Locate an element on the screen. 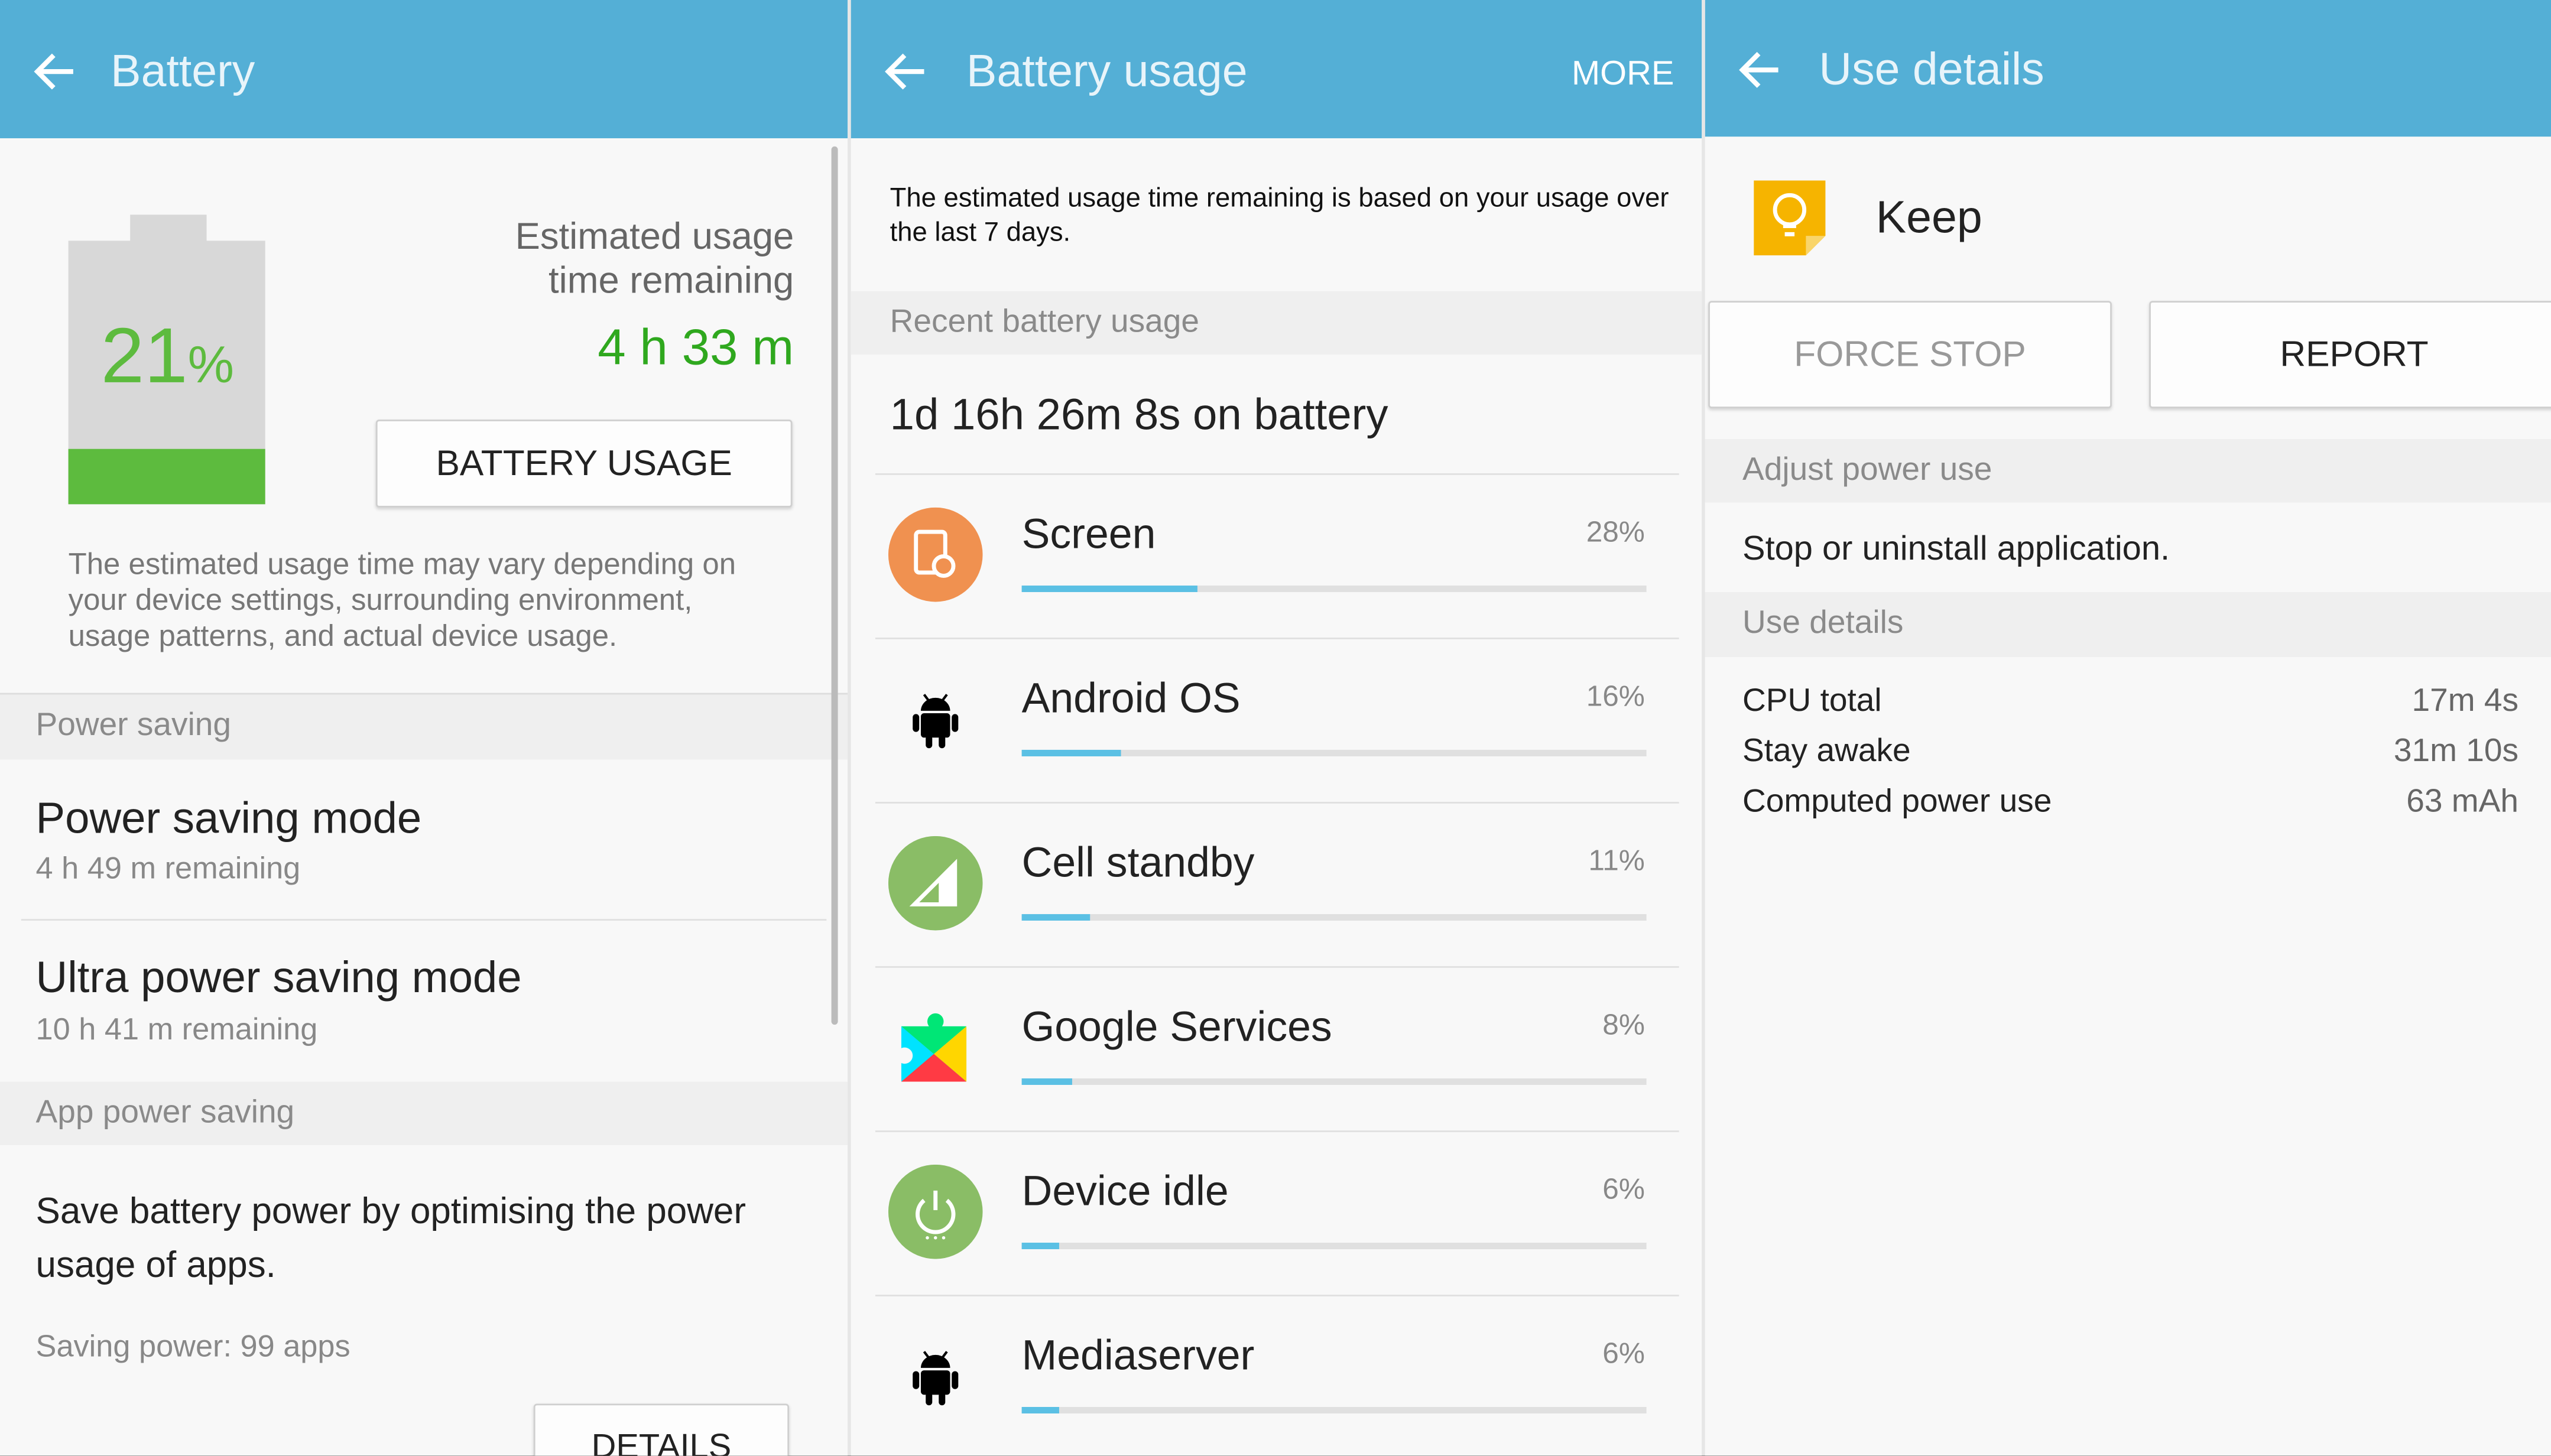 This screenshot has height=1456, width=2551. section-header-use-details: Use details is located at coordinates (2128, 625).